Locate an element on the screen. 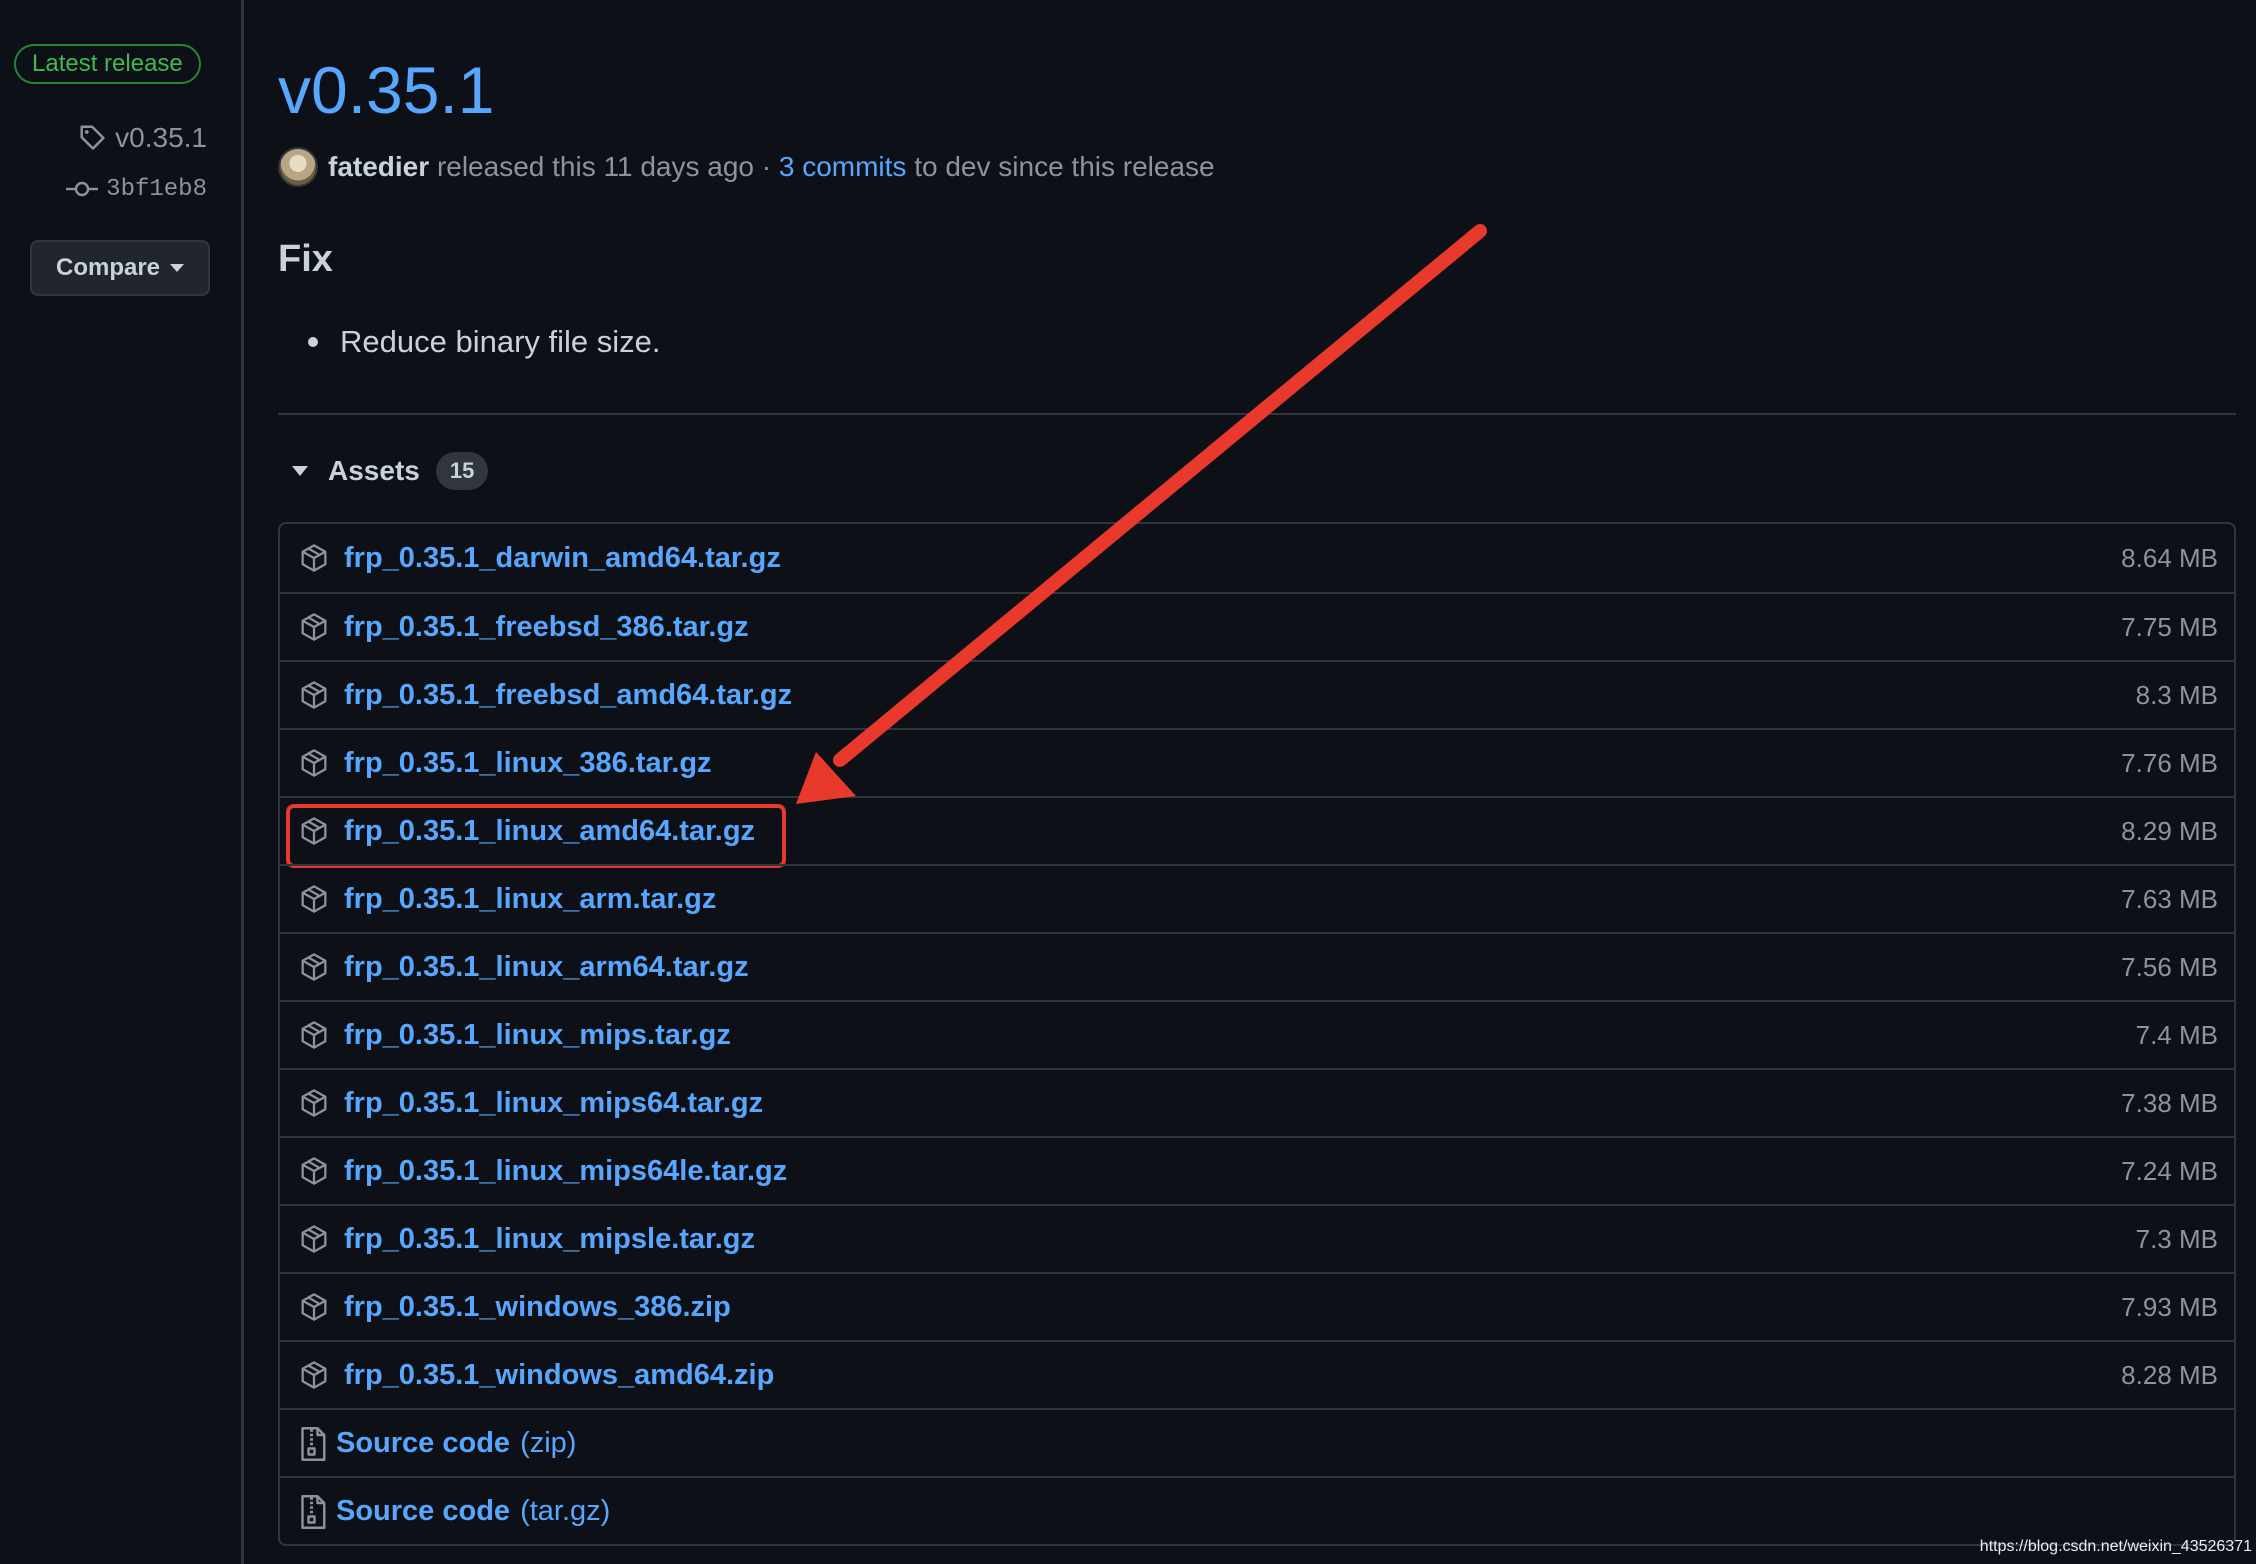 This screenshot has width=2256, height=1564. release-note-text: Reduce binary file size. is located at coordinates (500, 341).